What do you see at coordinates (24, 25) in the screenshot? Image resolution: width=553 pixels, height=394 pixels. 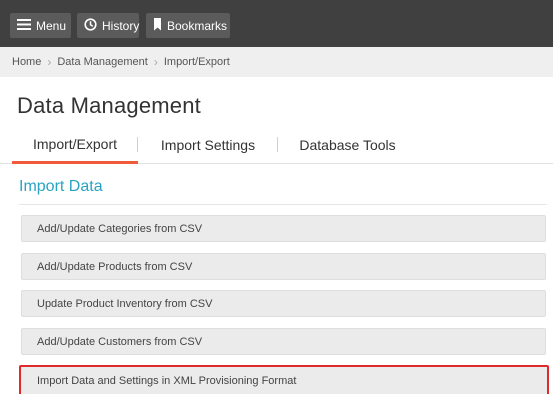 I see `hamburger-icon` at bounding box center [24, 25].